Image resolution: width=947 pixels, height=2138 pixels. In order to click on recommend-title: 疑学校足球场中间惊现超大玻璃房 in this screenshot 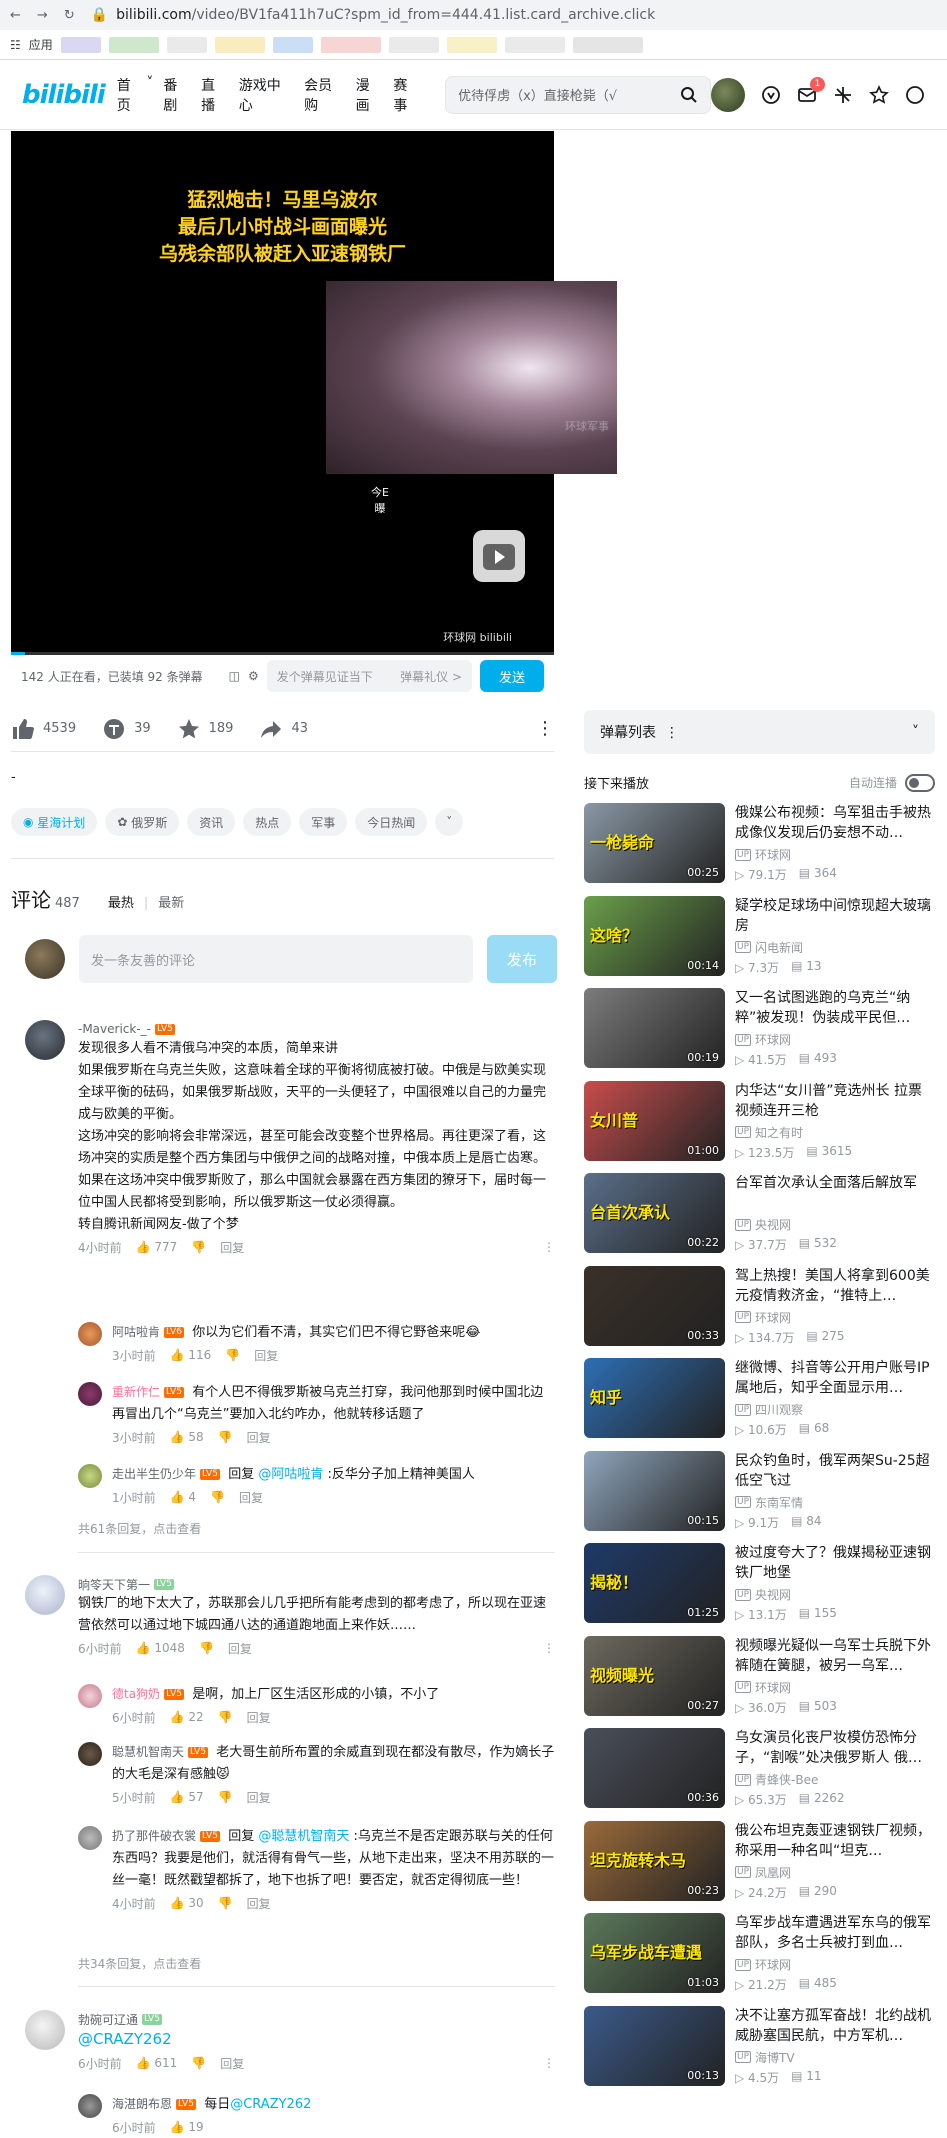, I will do `click(835, 916)`.